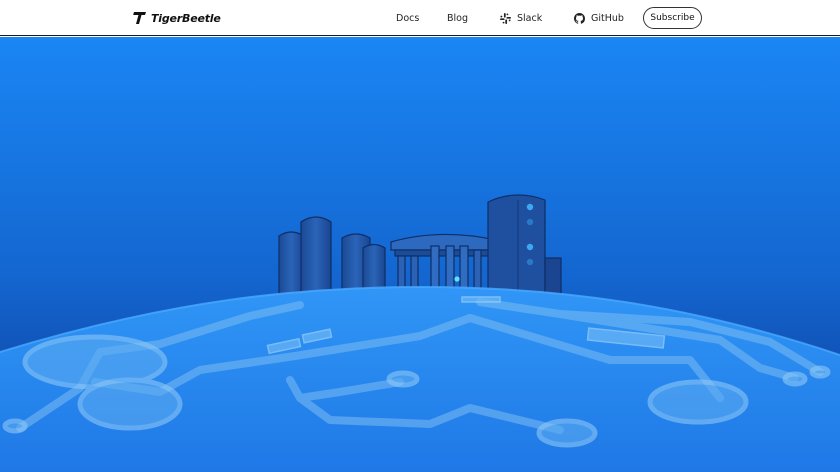 This screenshot has width=840, height=472. I want to click on nav-link-blog-label: Blog, so click(457, 18).